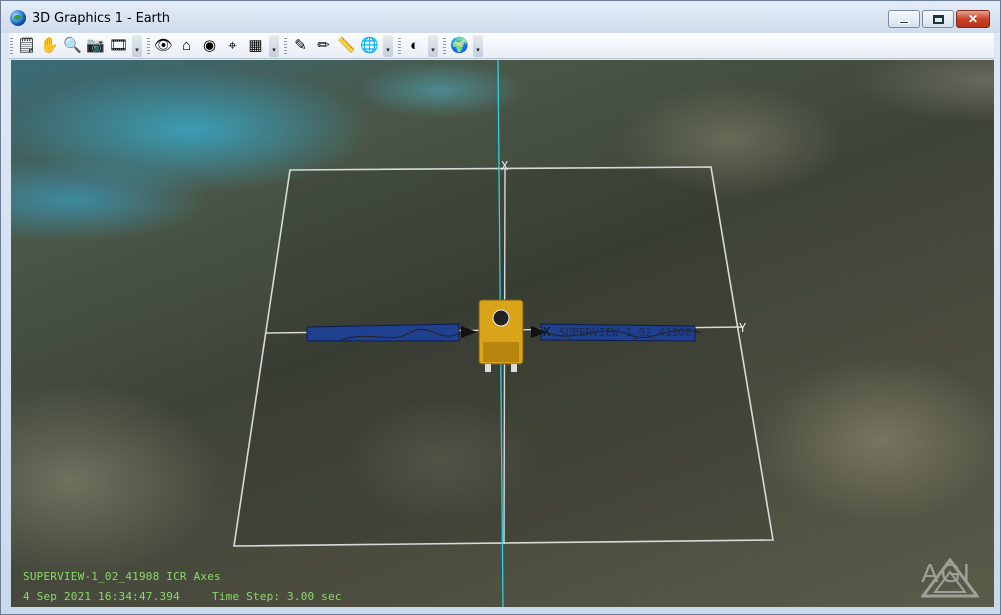 The height and width of the screenshot is (615, 1001). I want to click on stored-views-button: ▦, so click(255, 46).